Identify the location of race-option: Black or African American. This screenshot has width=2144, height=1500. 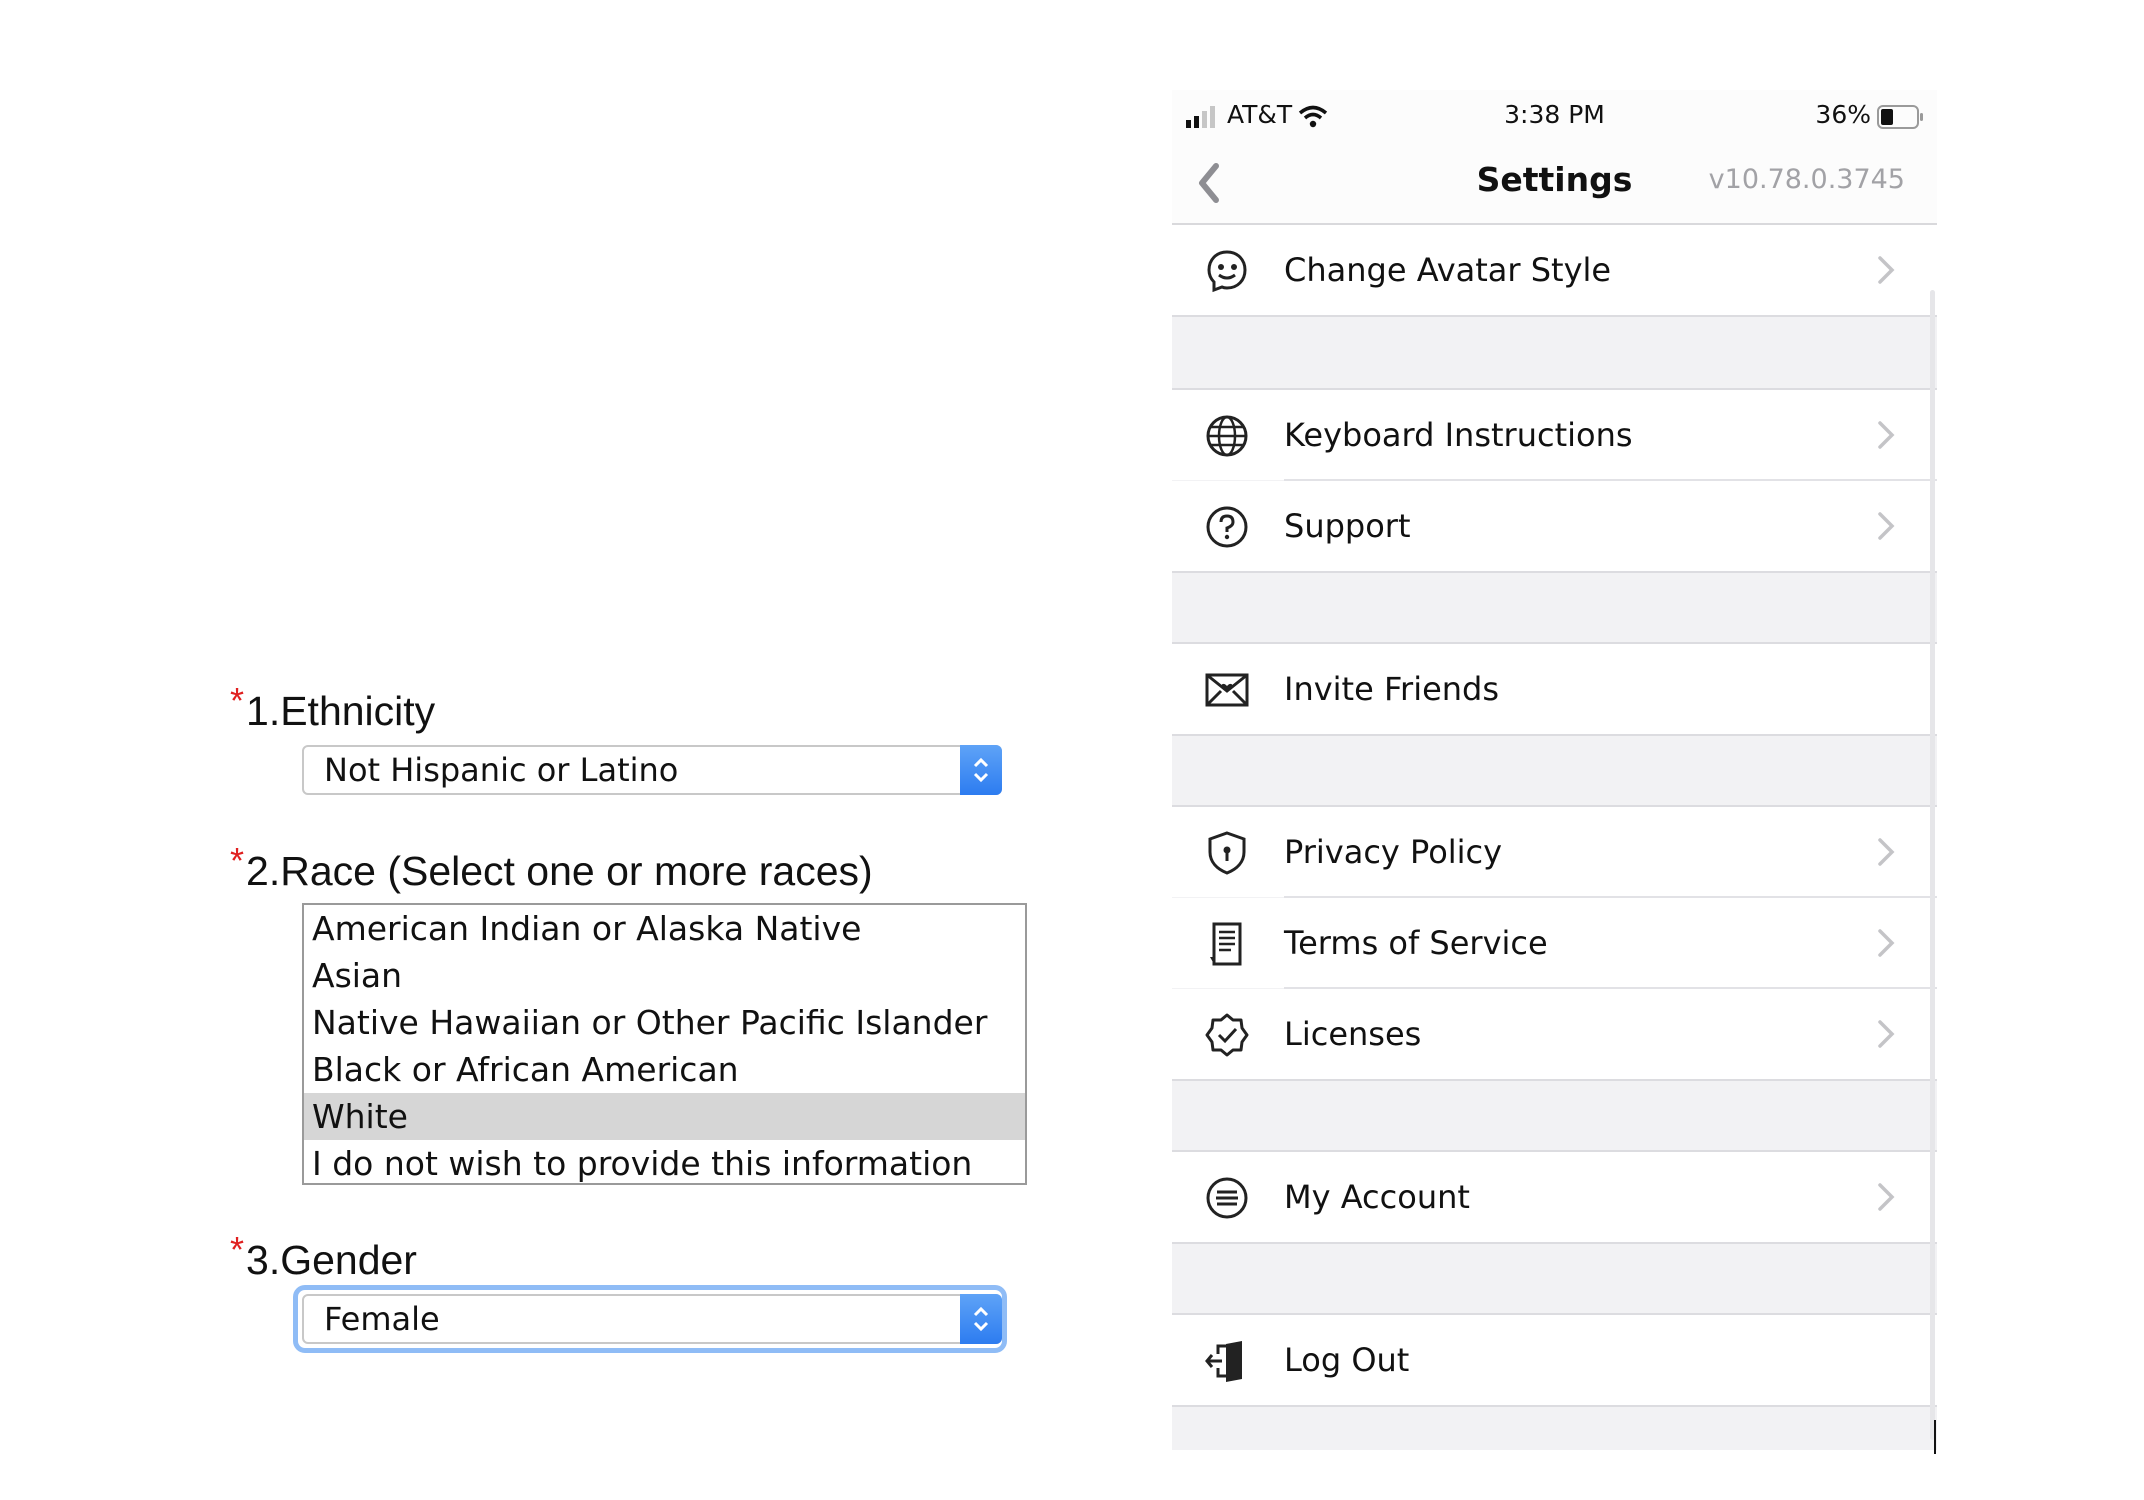
(664, 1069).